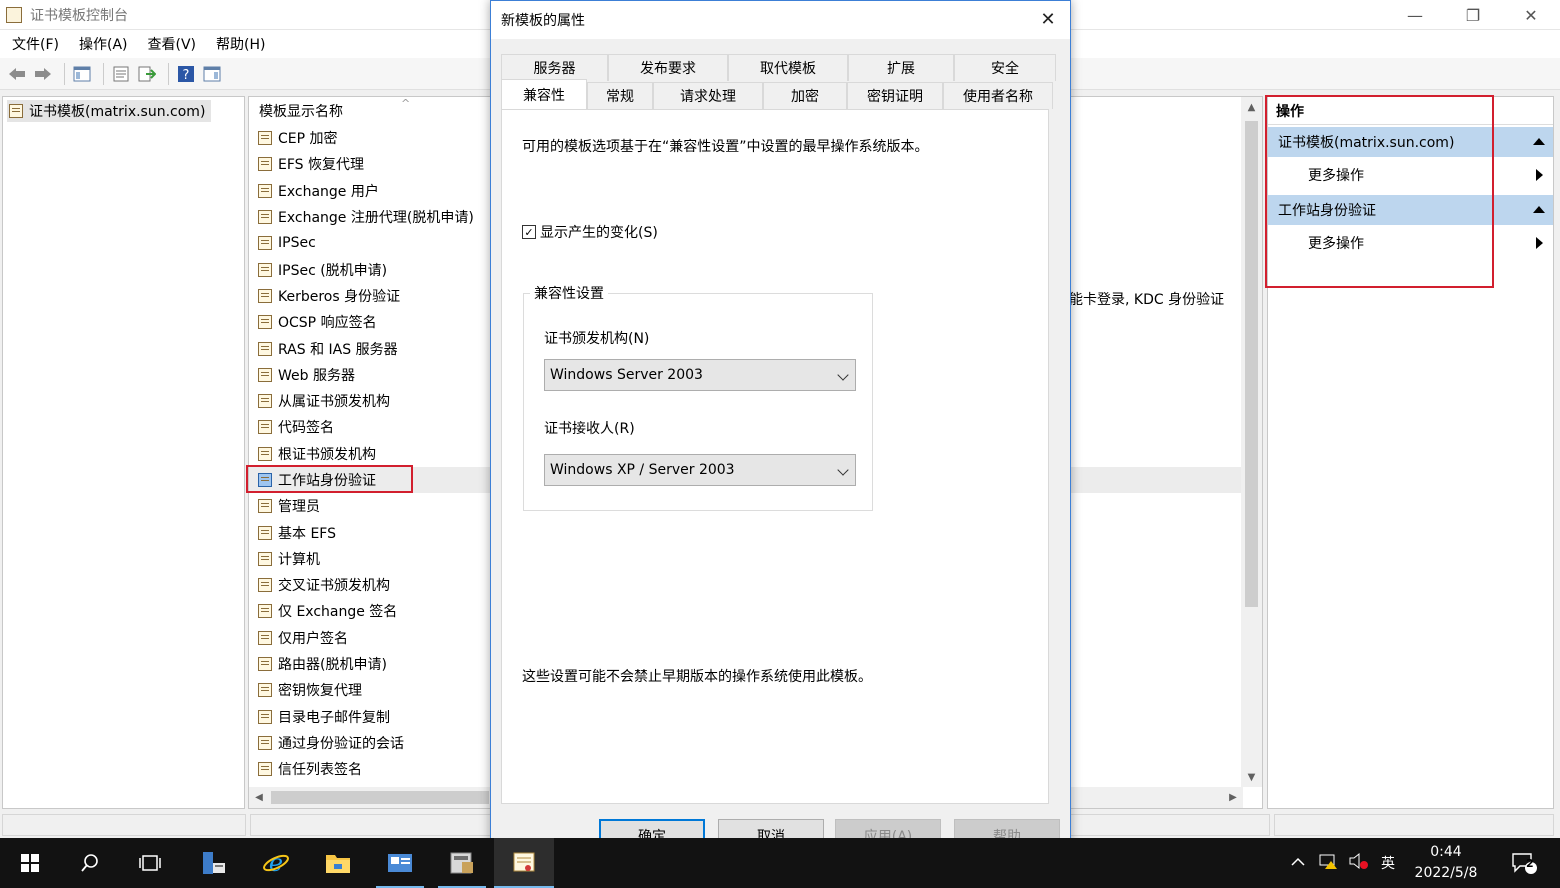 This screenshot has height=888, width=1560. Describe the element at coordinates (1410, 142) in the screenshot. I see `action-group-certificate-templates: 证书模板(matrix.sun.com)` at that location.